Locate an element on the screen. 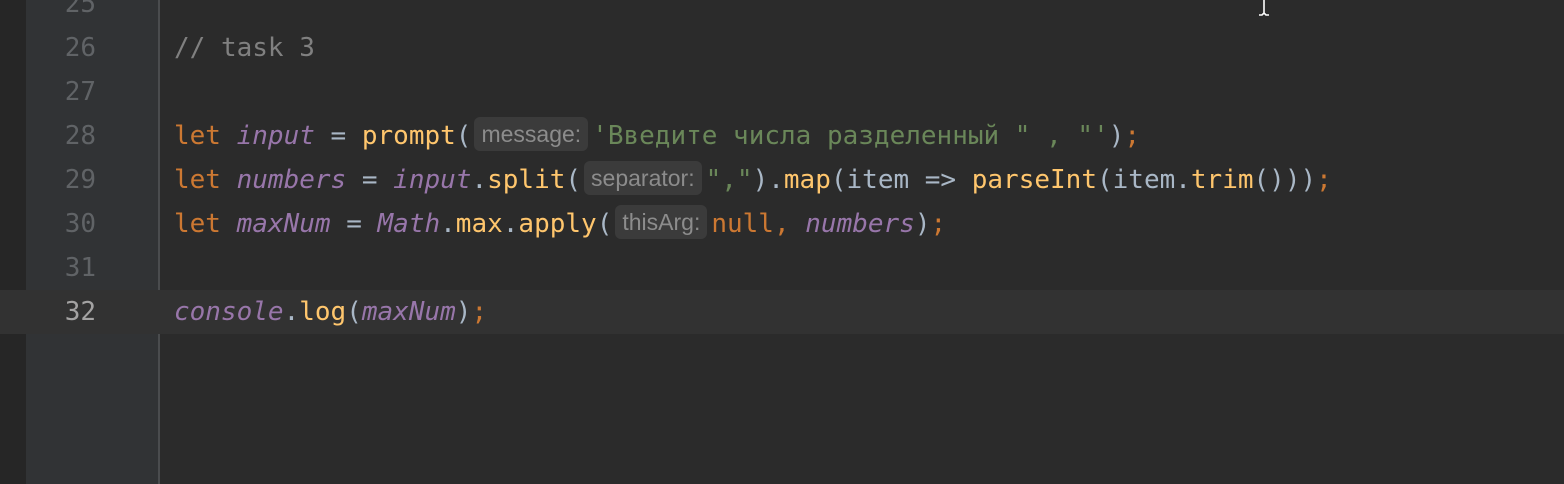 The height and width of the screenshot is (484, 1564). code-token: trim is located at coordinates (1222, 180).